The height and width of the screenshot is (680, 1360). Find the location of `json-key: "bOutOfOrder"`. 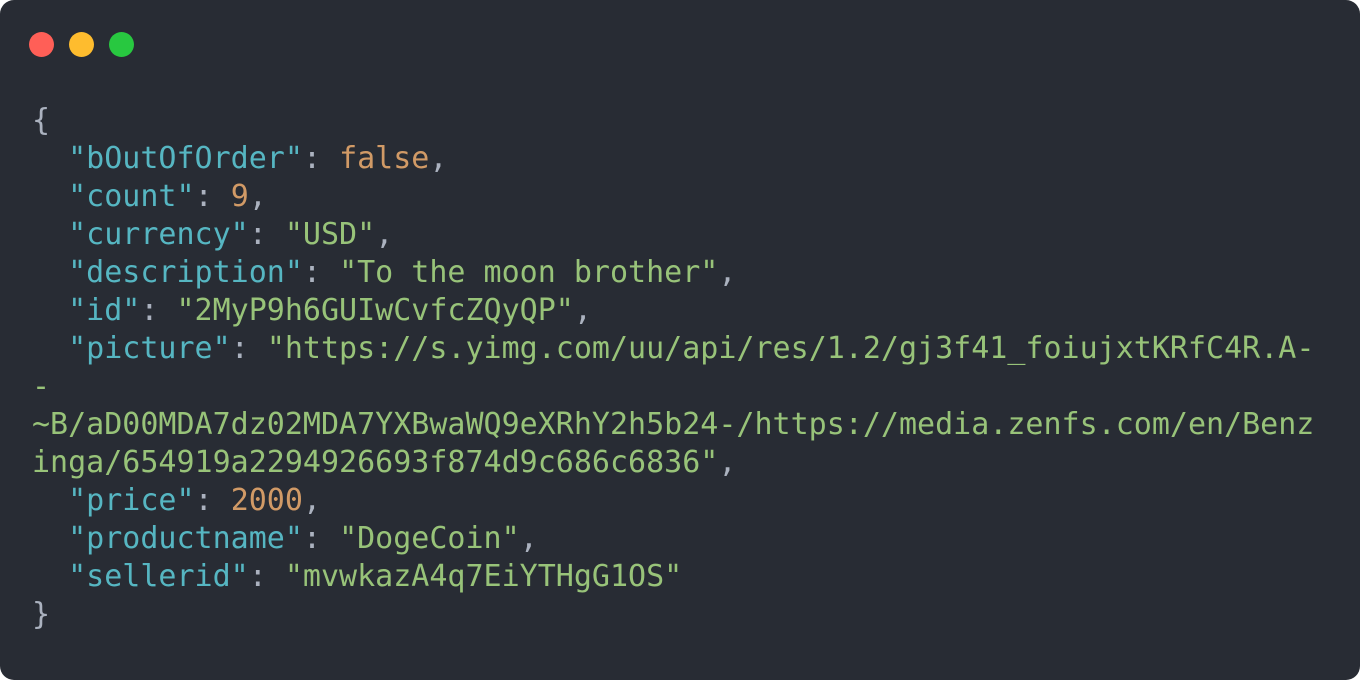

json-key: "bOutOfOrder" is located at coordinates (185, 158).